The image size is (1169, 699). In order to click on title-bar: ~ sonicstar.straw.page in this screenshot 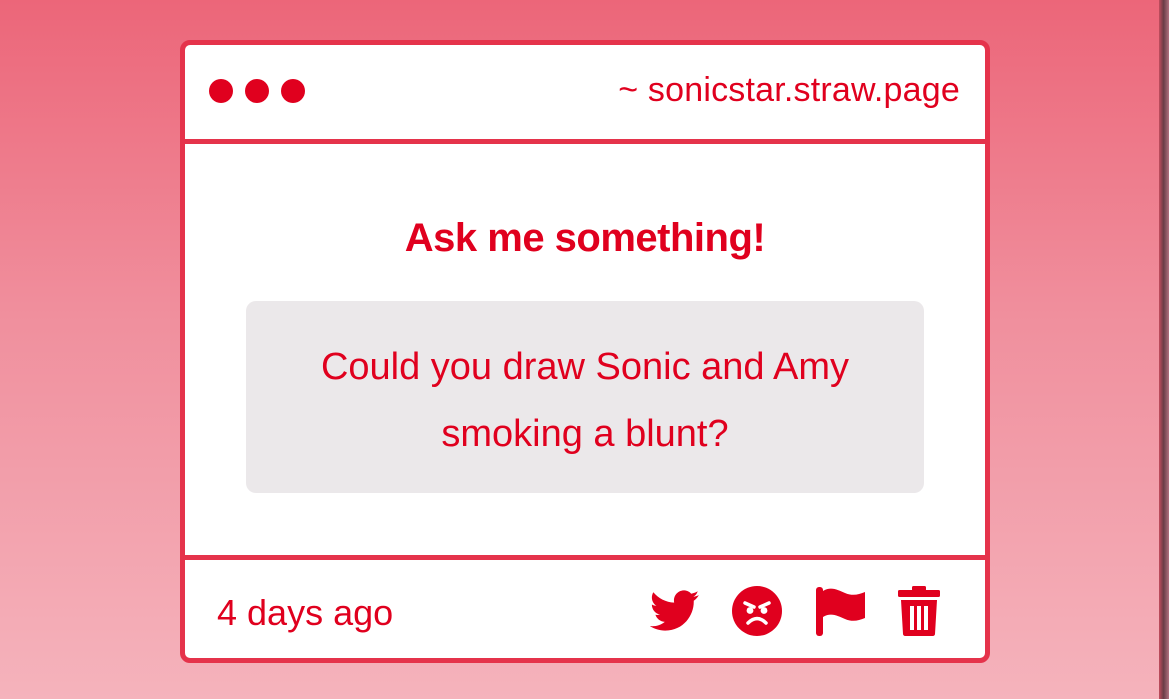, I will do `click(585, 94)`.